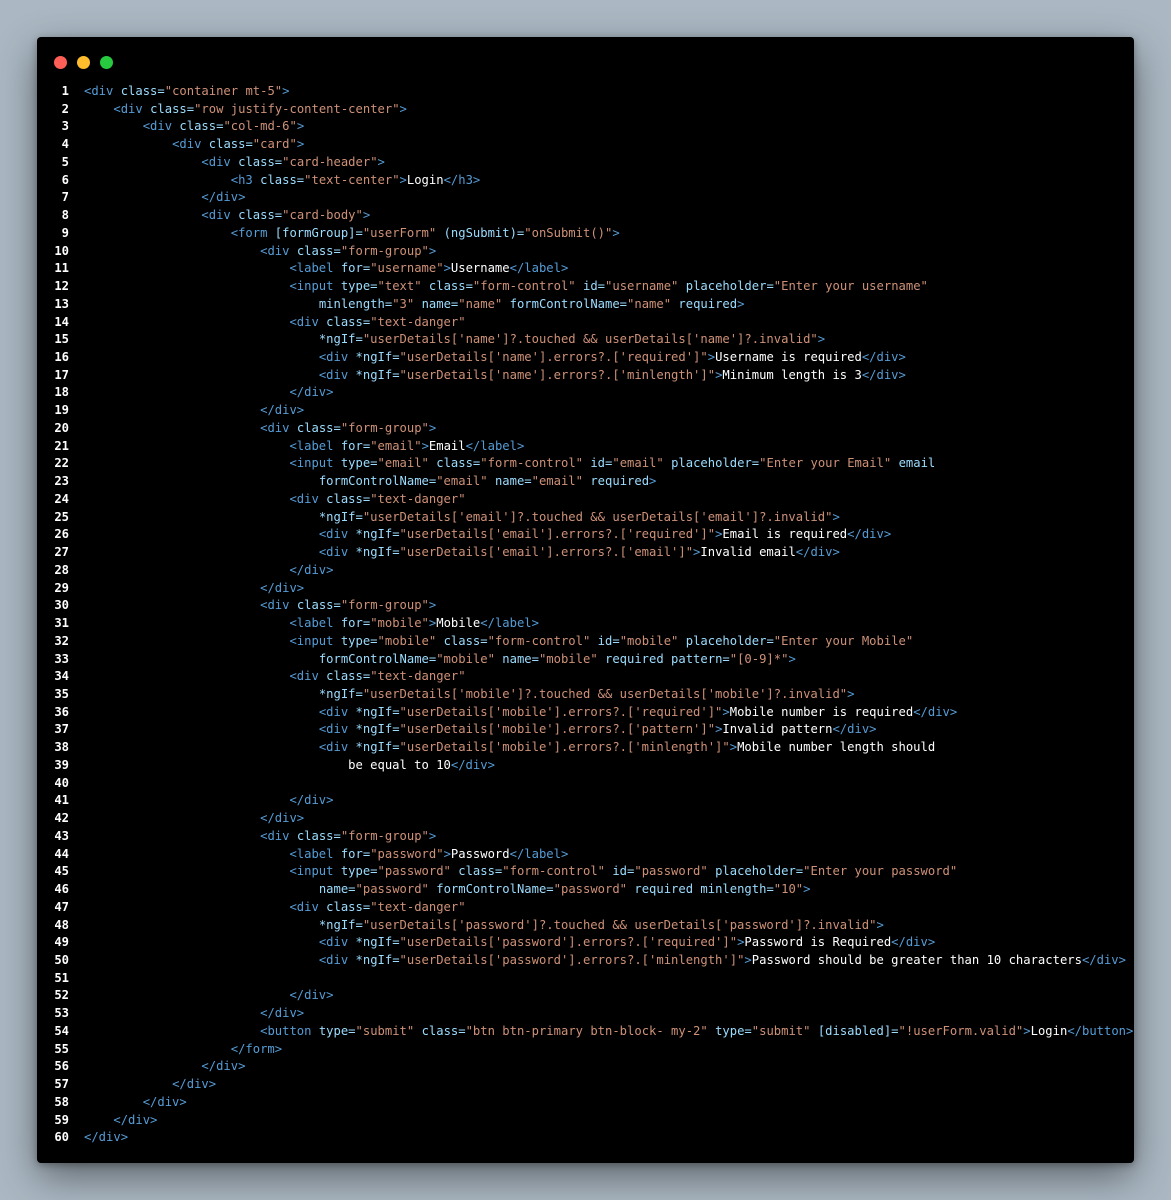  Describe the element at coordinates (585, 979) in the screenshot. I see `code-line: 51` at that location.